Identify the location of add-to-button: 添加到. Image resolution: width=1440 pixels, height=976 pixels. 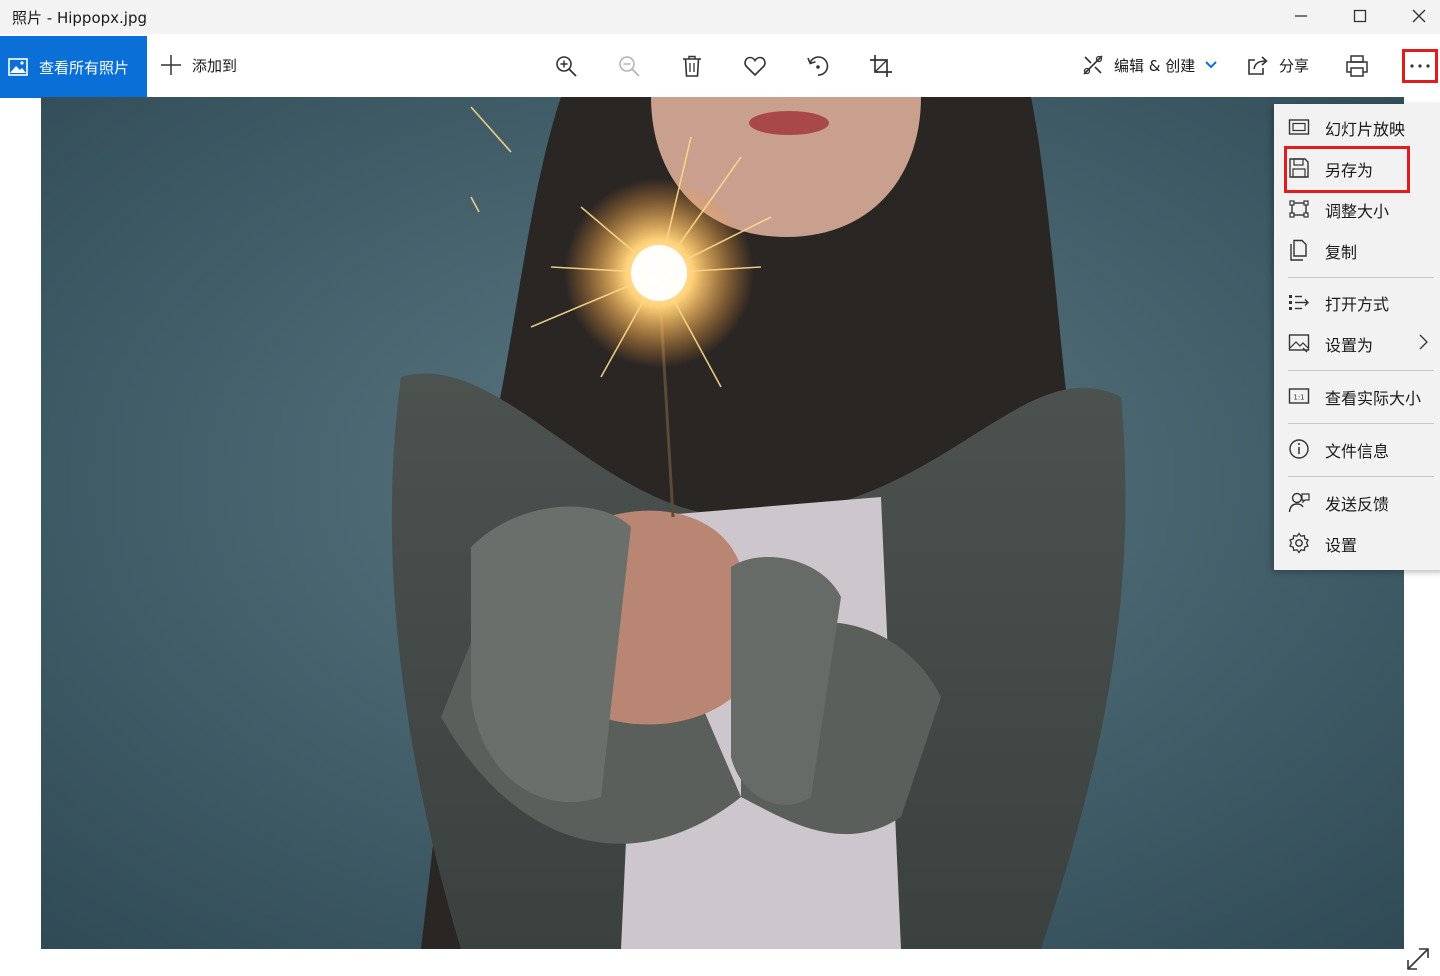
(198, 65).